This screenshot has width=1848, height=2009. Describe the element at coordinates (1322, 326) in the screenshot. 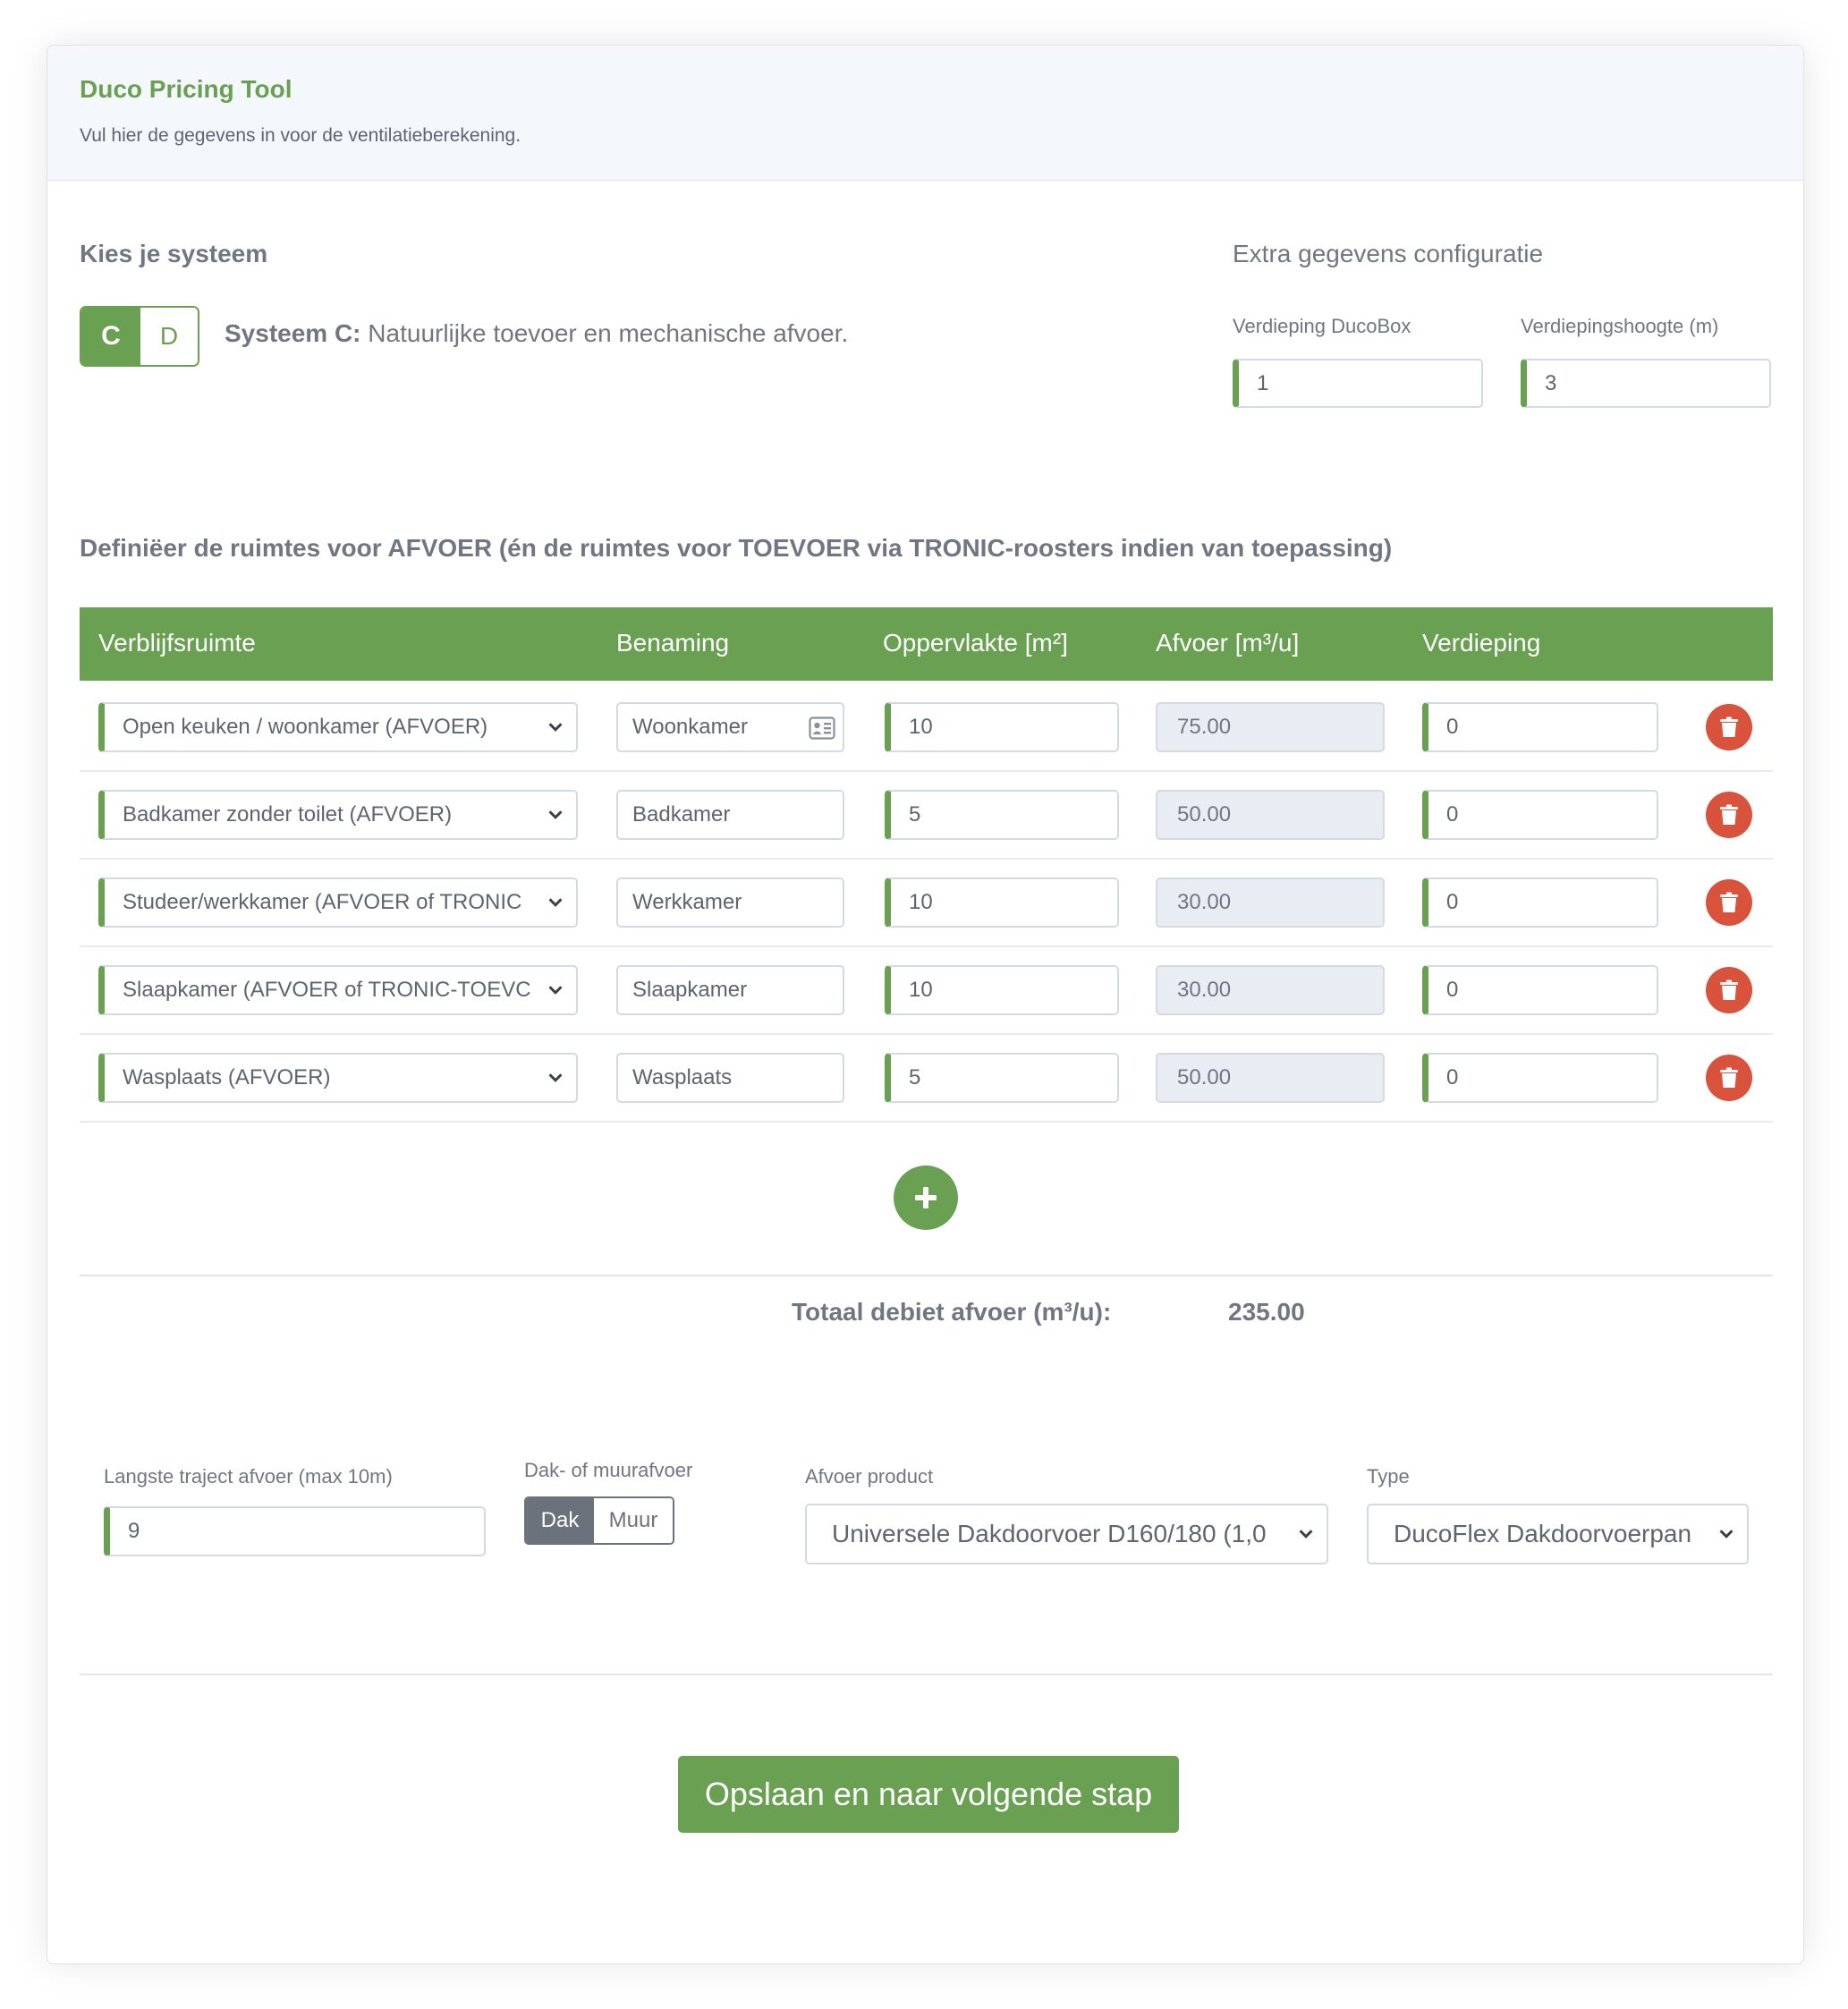

I see `floor-label: Verdieping DucoBox` at that location.